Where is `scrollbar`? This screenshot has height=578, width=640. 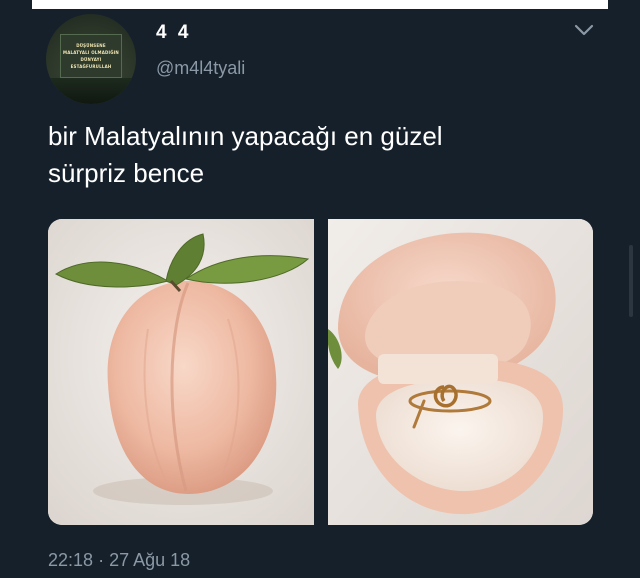 scrollbar is located at coordinates (631, 281).